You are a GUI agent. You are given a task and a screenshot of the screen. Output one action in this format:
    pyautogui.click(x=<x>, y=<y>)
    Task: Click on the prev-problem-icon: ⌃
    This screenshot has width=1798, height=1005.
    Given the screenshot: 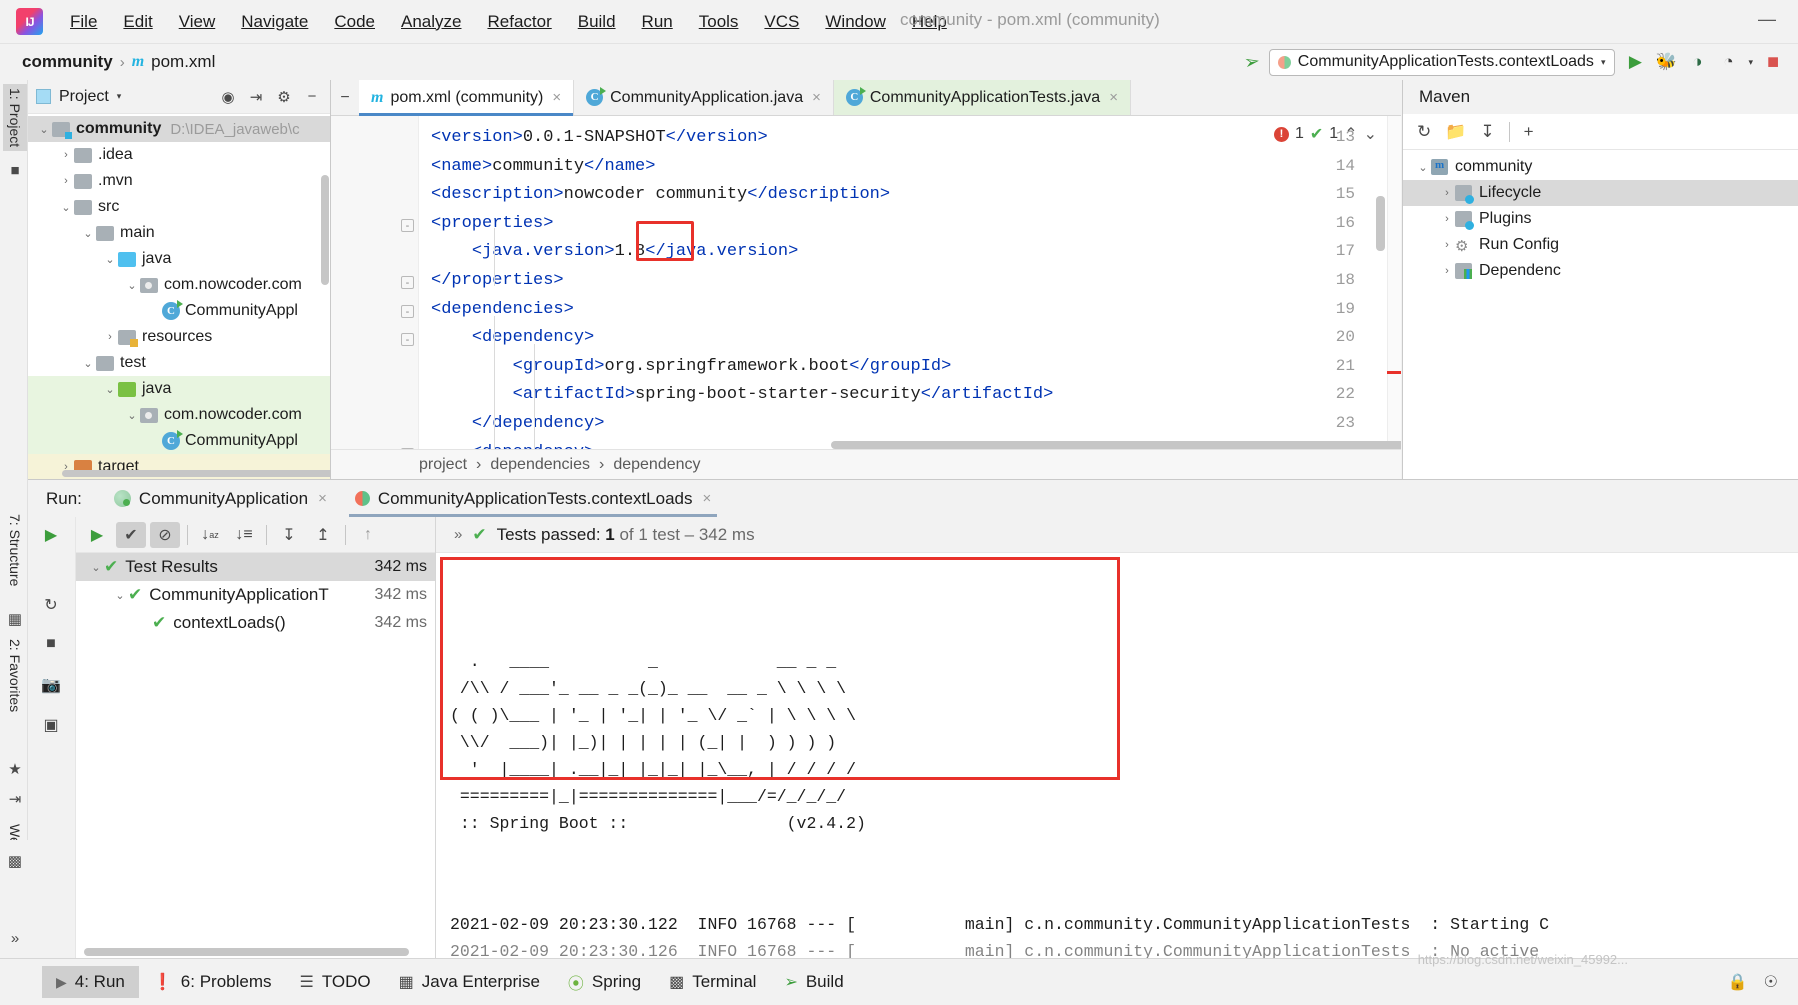 What is the action you would take?
    pyautogui.click(x=1350, y=134)
    